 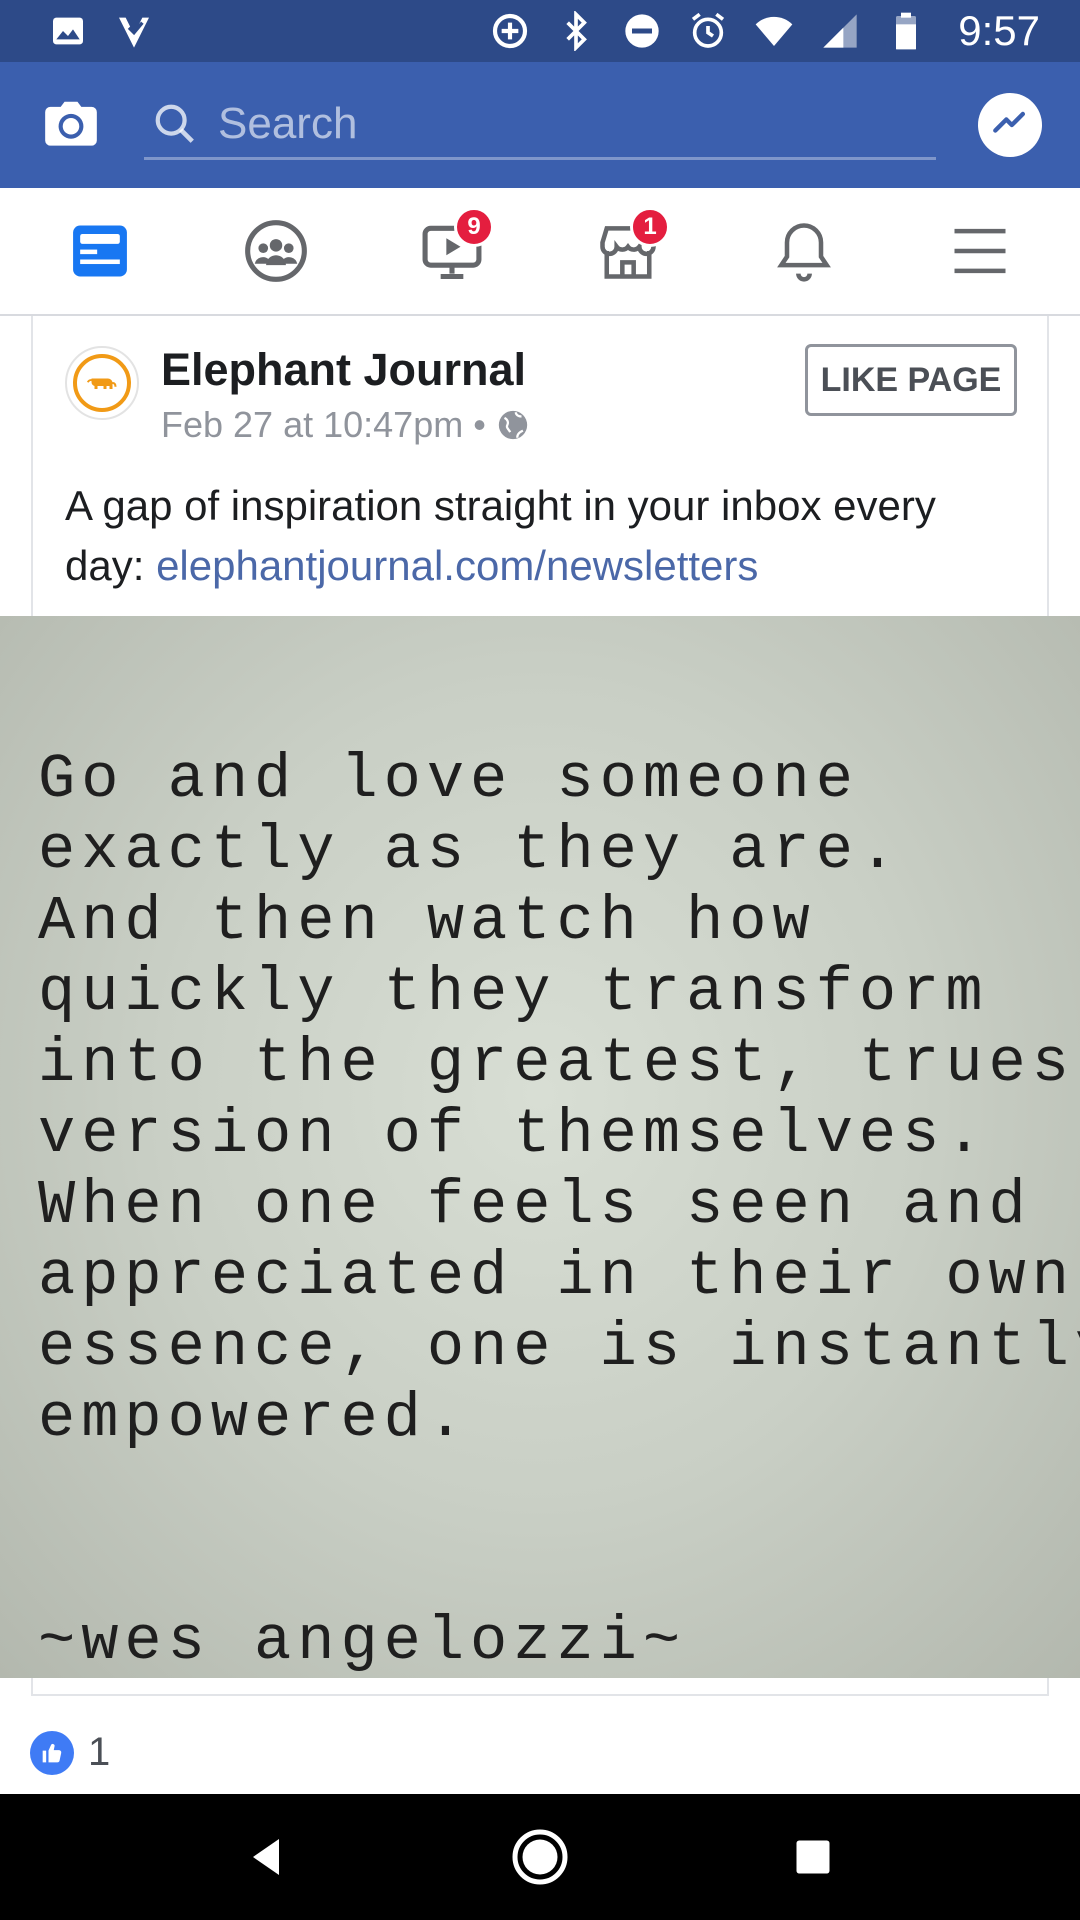 I want to click on tab-groups, so click(x=276, y=251).